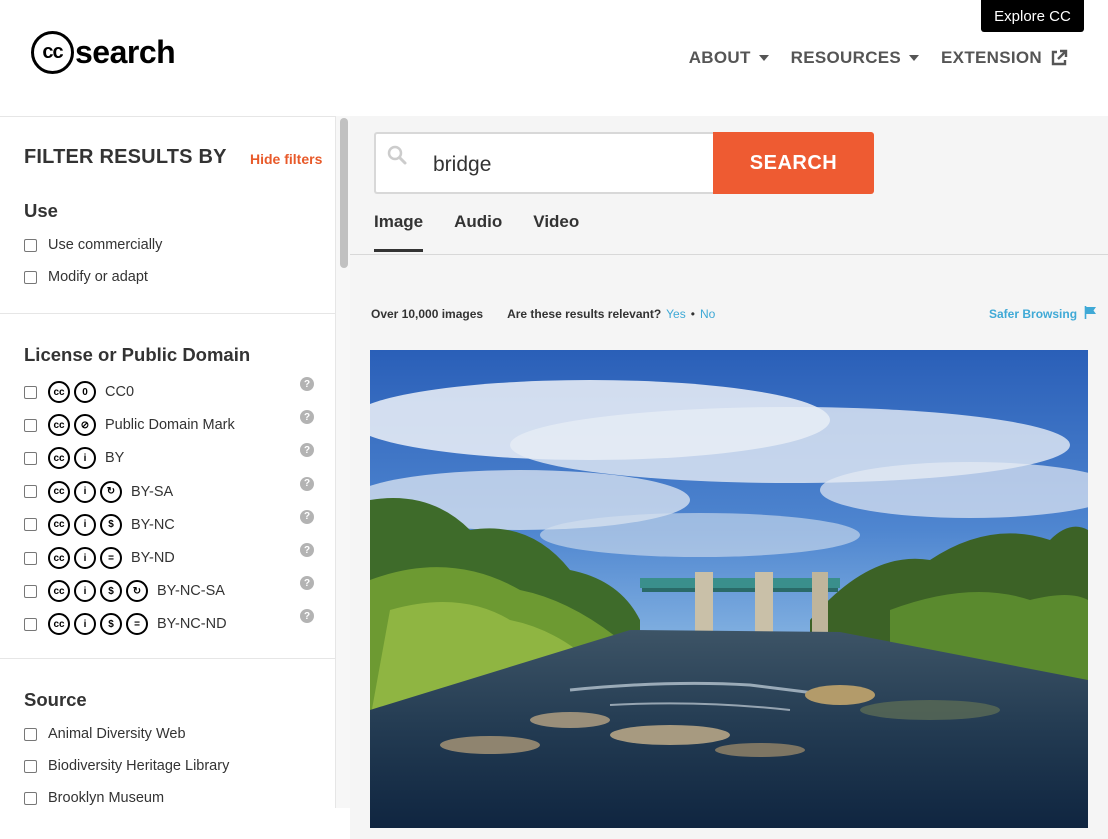  I want to click on license-icons: cc 0, so click(72, 392).